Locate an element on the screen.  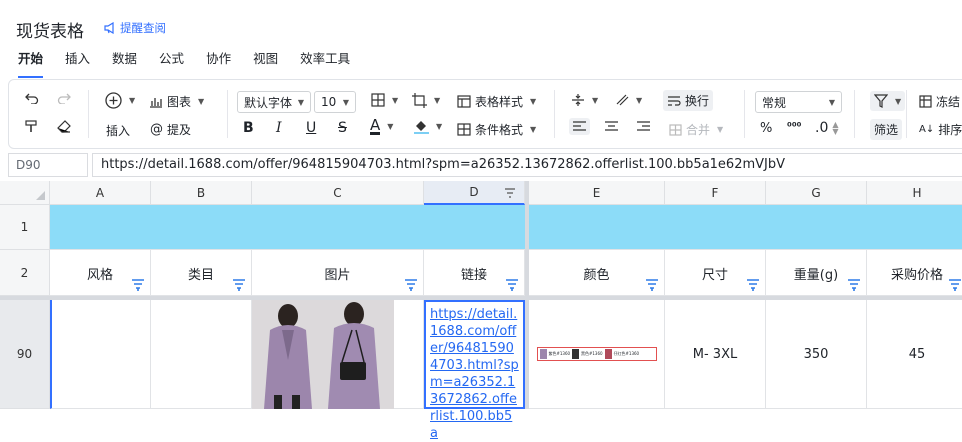
row-header-2: 2 is located at coordinates (25, 273).